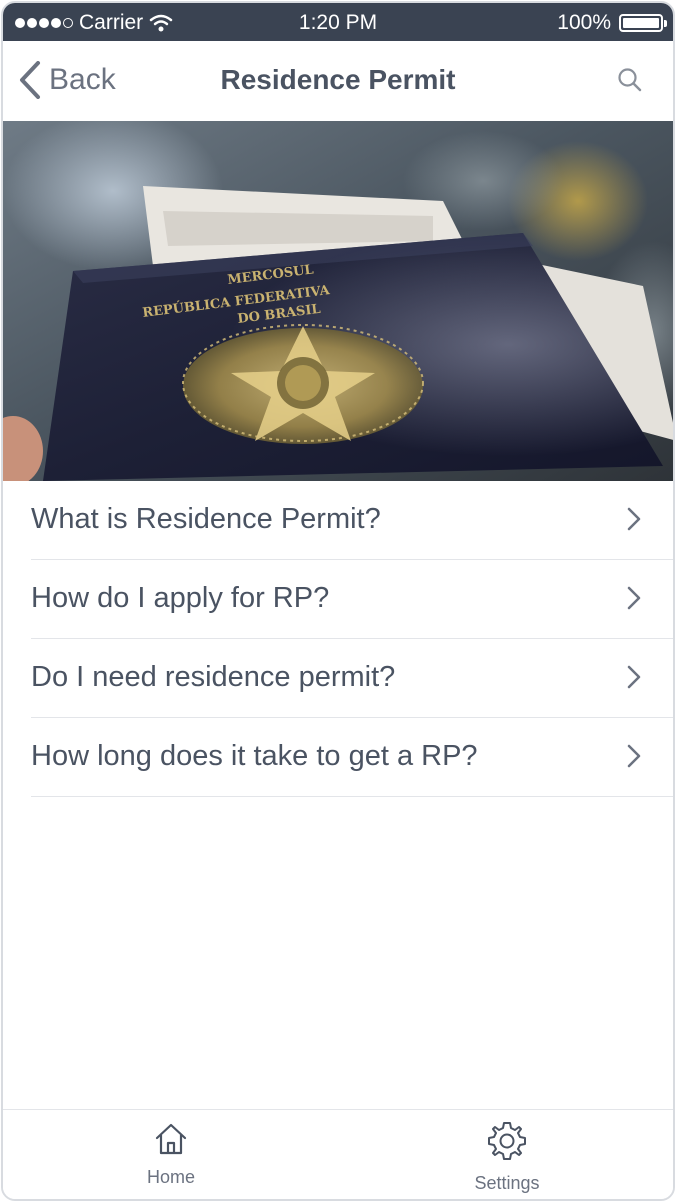 The image size is (678, 1204). I want to click on faq-item-label: Do I need residence permit?, so click(213, 677).